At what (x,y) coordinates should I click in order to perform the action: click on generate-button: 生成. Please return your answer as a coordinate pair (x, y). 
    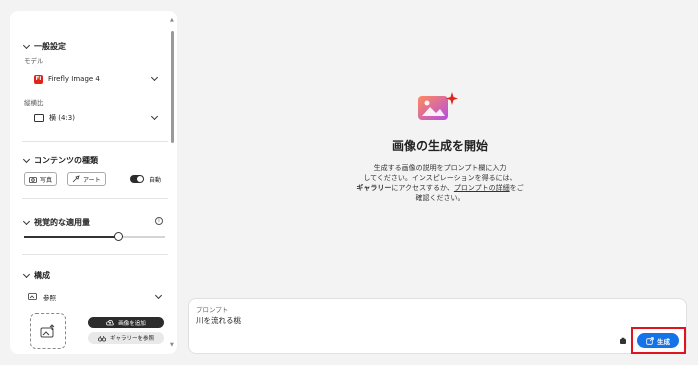
    Looking at the image, I should click on (658, 340).